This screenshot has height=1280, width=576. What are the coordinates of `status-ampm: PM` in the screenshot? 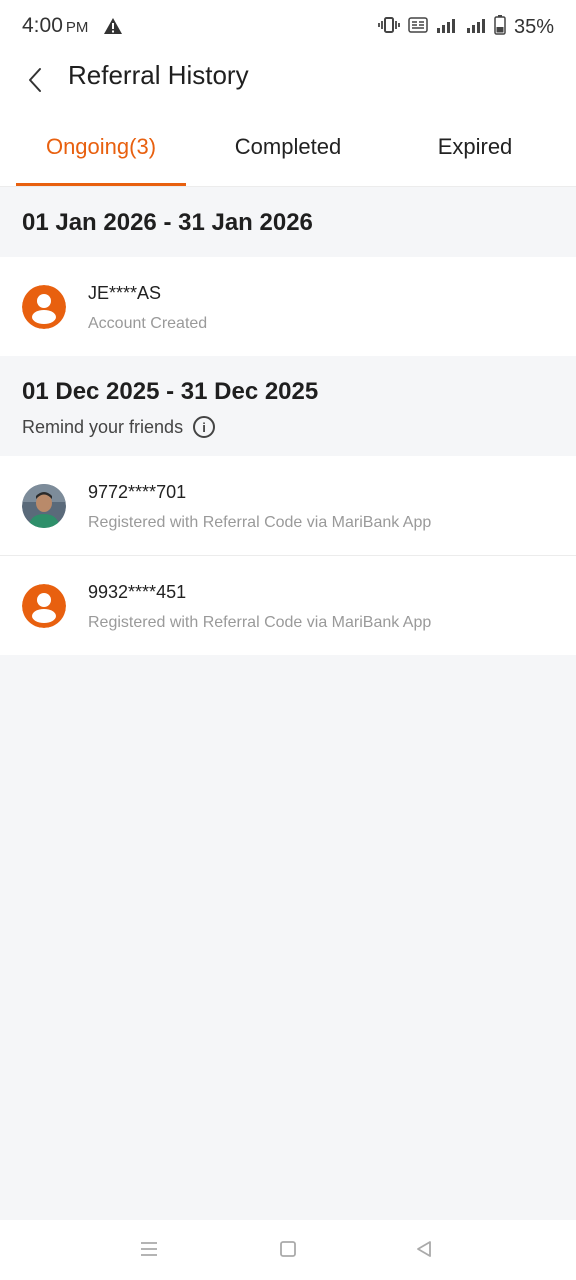 It's located at (77, 27).